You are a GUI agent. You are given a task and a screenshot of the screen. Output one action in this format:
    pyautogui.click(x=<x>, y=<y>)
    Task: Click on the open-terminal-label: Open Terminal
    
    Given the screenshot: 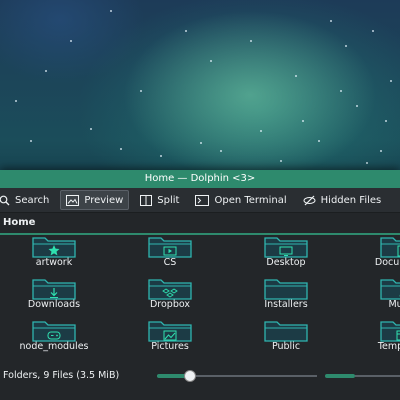 What is the action you would take?
    pyautogui.click(x=250, y=200)
    